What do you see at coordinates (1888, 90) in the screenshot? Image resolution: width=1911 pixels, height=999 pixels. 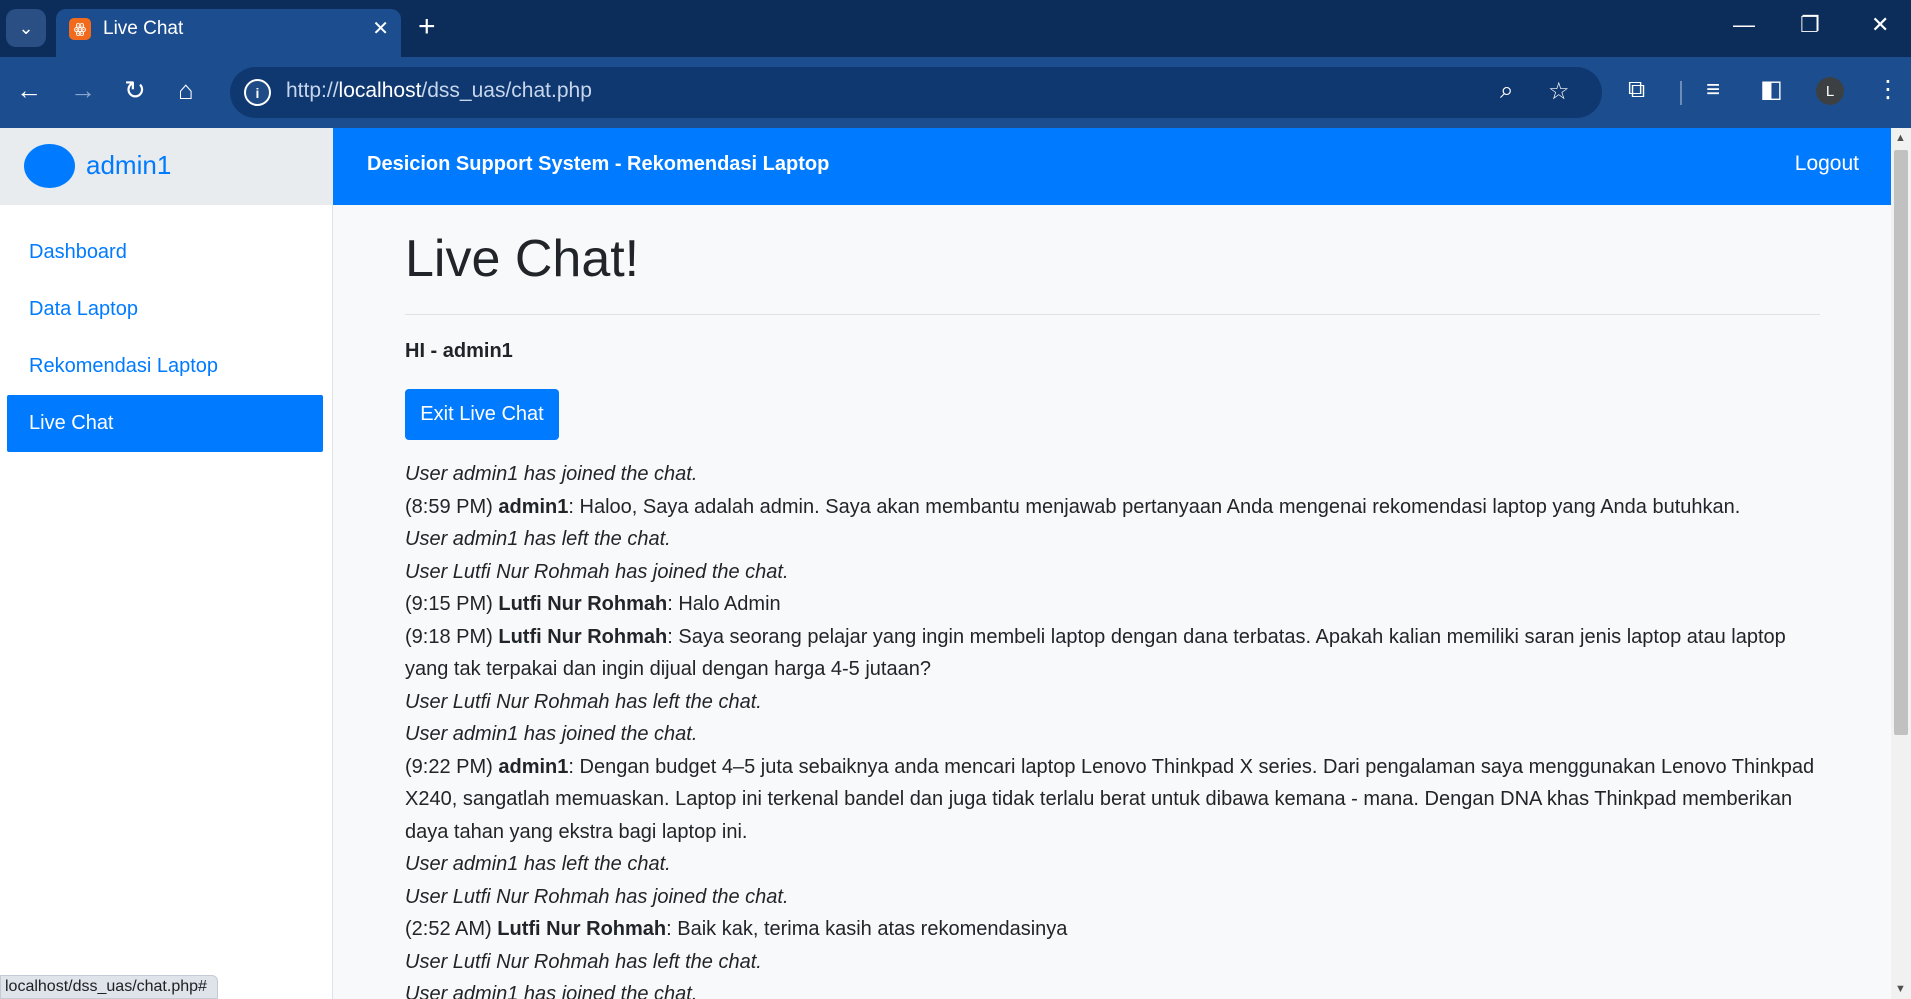 I see `kebab-menu-icon: ⋮` at bounding box center [1888, 90].